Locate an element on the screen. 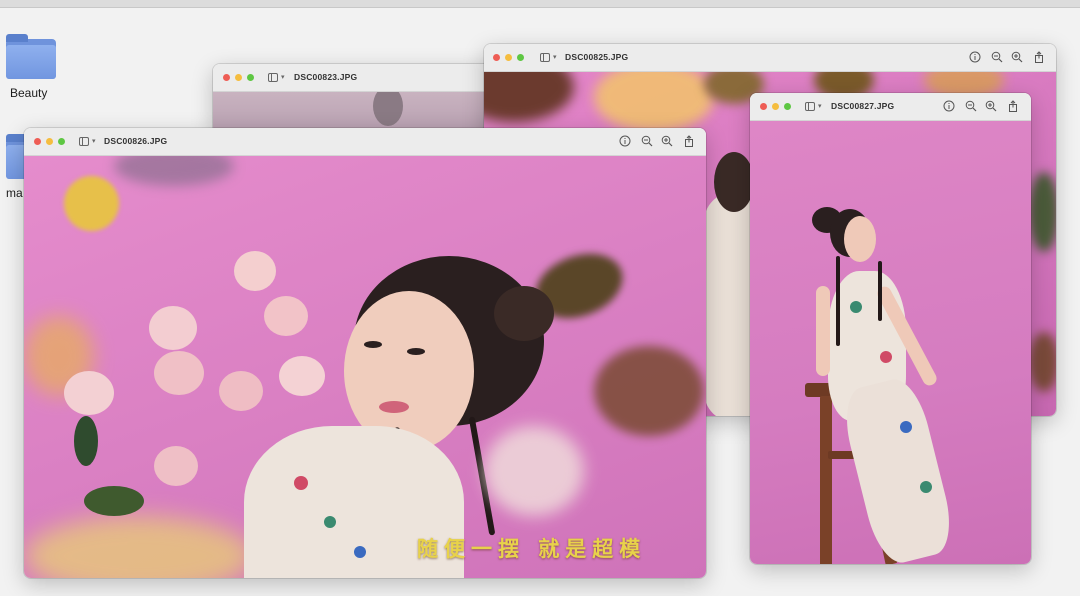  folder-label: Beauty is located at coordinates (29, 93).